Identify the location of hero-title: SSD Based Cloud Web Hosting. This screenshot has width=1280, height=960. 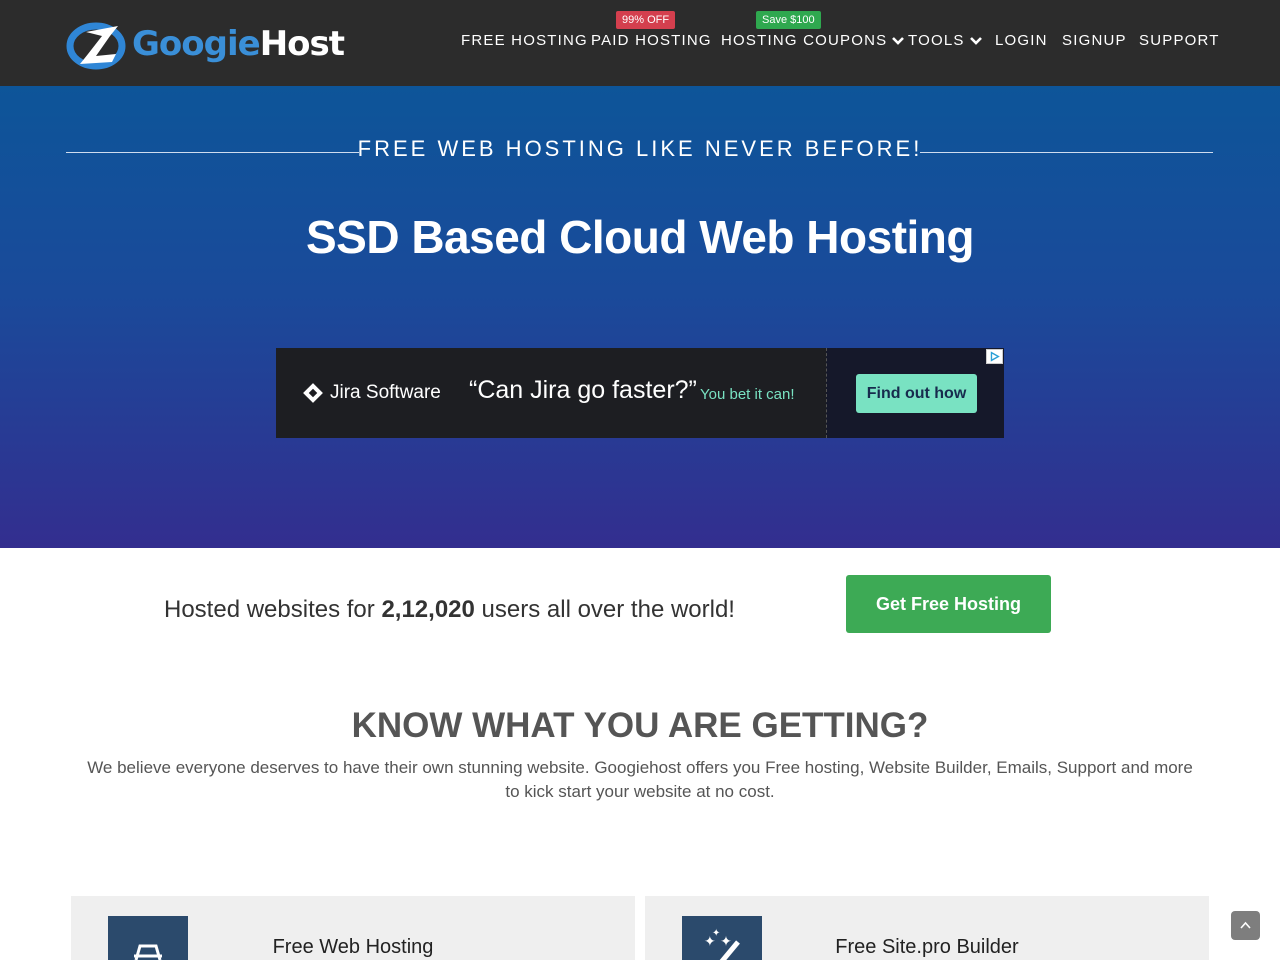
(640, 237).